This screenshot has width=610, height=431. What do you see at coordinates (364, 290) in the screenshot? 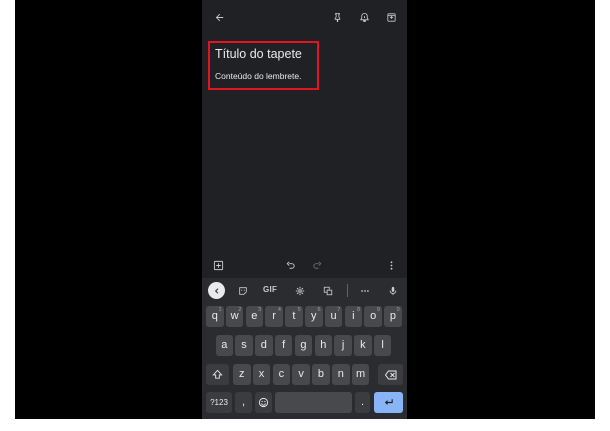
I see `more-icon` at bounding box center [364, 290].